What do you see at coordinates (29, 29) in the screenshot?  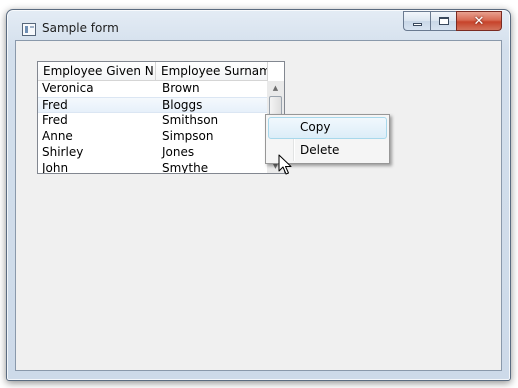 I see `form-icon` at bounding box center [29, 29].